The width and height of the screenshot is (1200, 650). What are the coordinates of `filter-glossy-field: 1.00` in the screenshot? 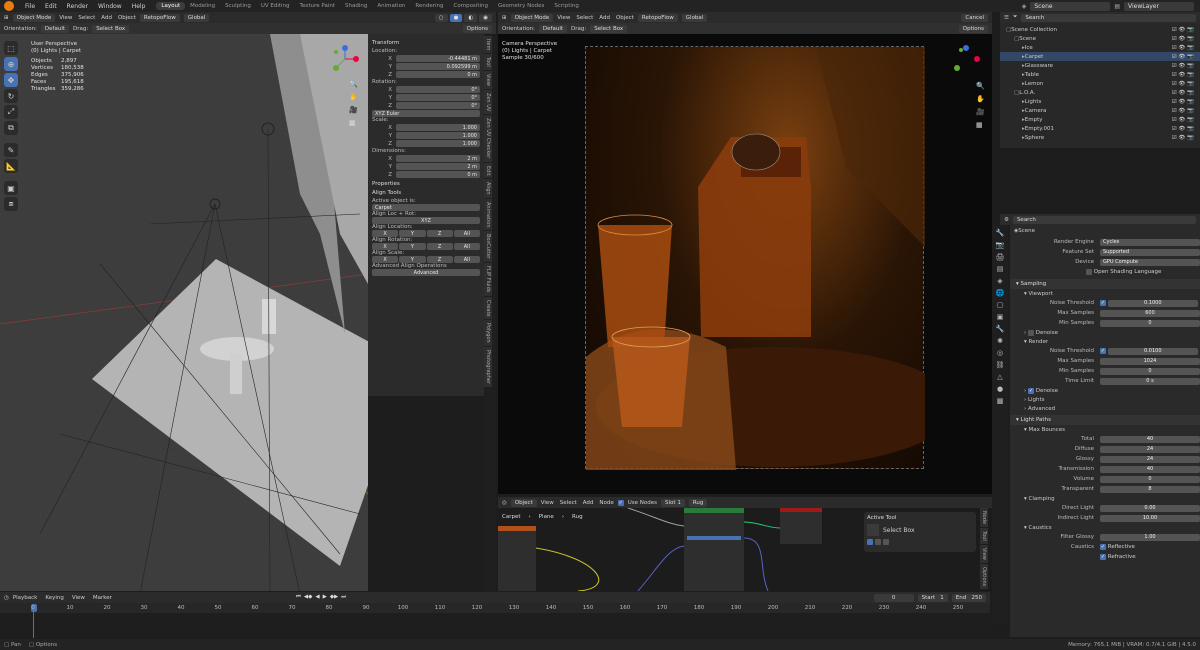 It's located at (1150, 537).